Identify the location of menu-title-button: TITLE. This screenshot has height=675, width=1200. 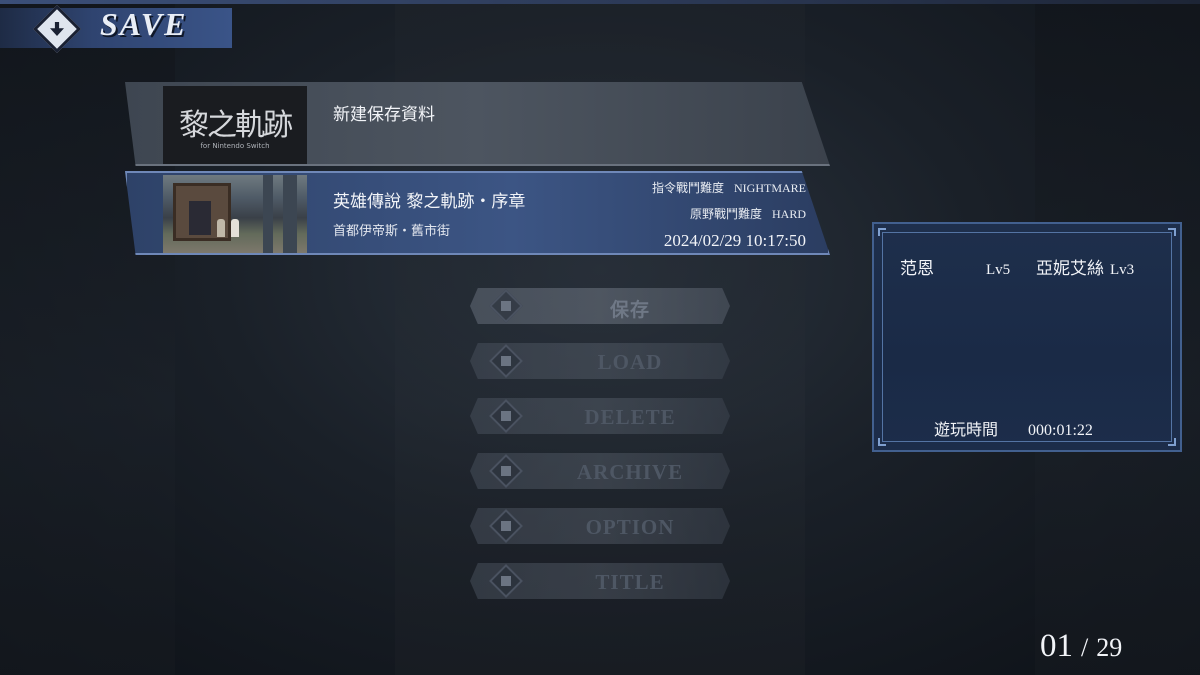
(600, 581).